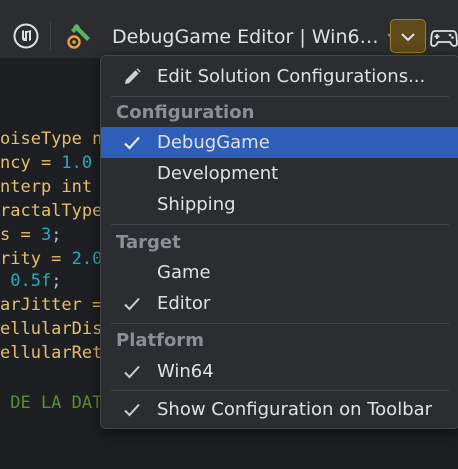  I want to click on code-token: DE LA DAT, so click(51, 403).